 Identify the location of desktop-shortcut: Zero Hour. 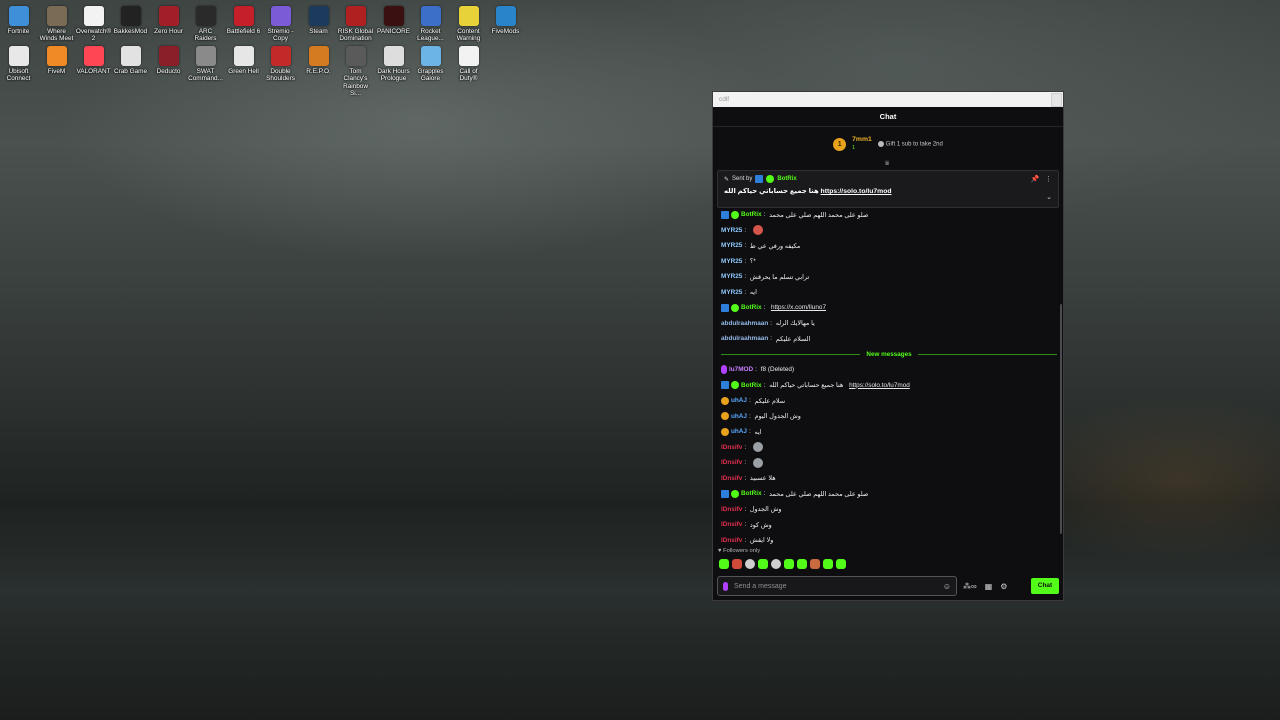
(168, 19).